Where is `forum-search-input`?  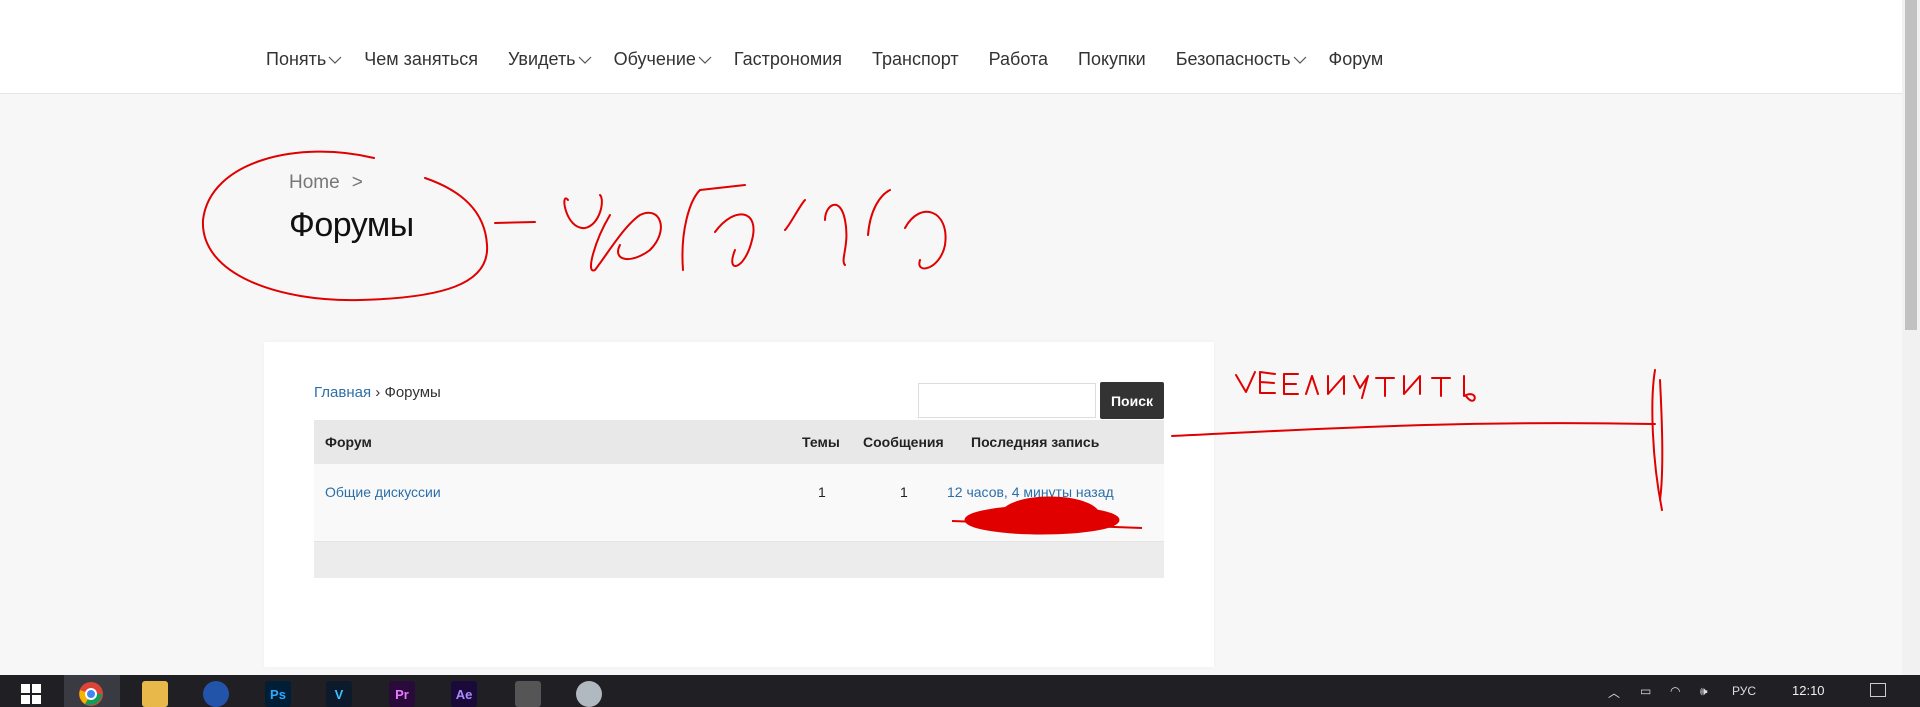 forum-search-input is located at coordinates (1007, 400).